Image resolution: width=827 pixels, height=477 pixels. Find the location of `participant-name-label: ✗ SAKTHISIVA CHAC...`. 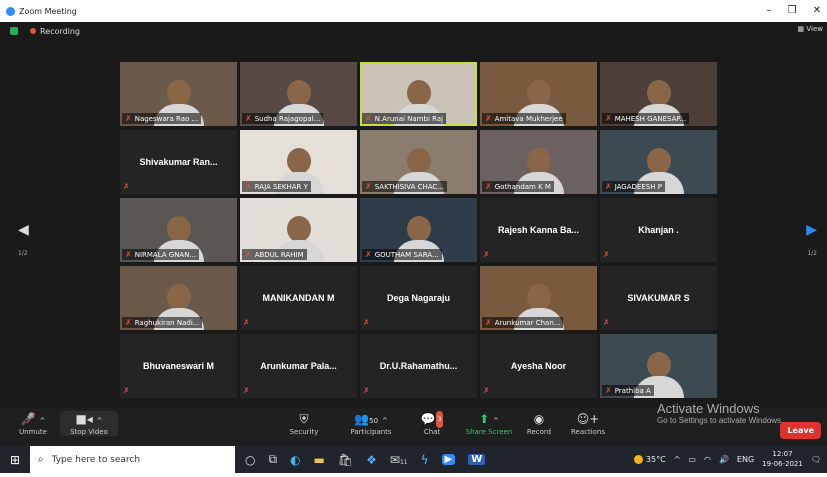

participant-name-label: ✗ SAKTHISIVA CHAC... is located at coordinates (404, 186).